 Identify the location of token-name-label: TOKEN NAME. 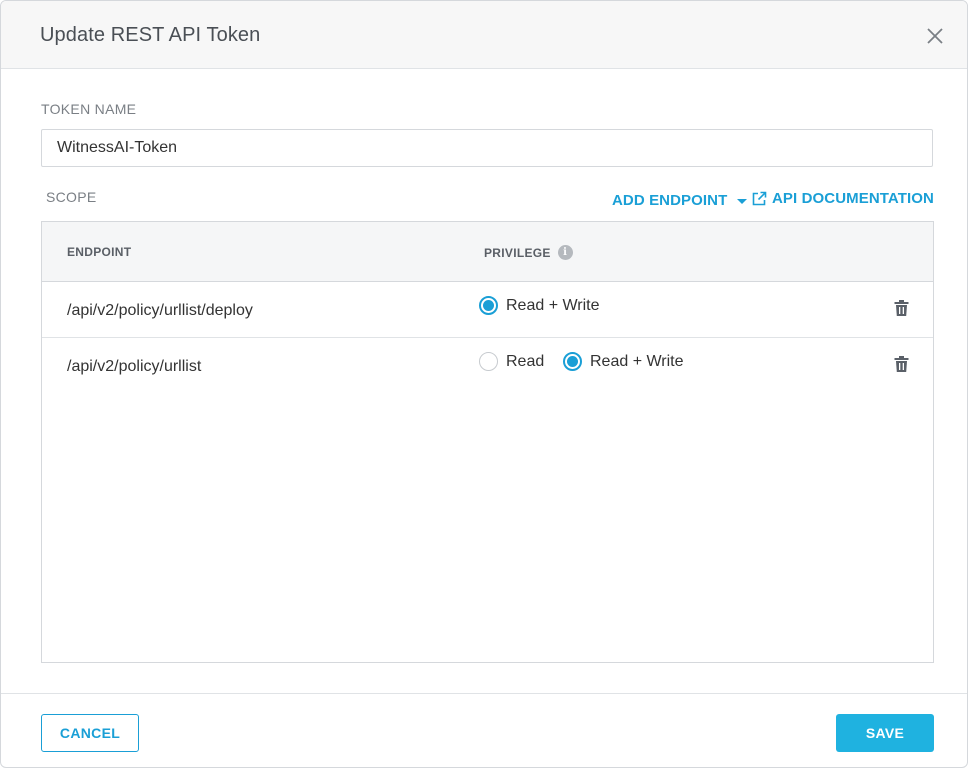
(89, 109).